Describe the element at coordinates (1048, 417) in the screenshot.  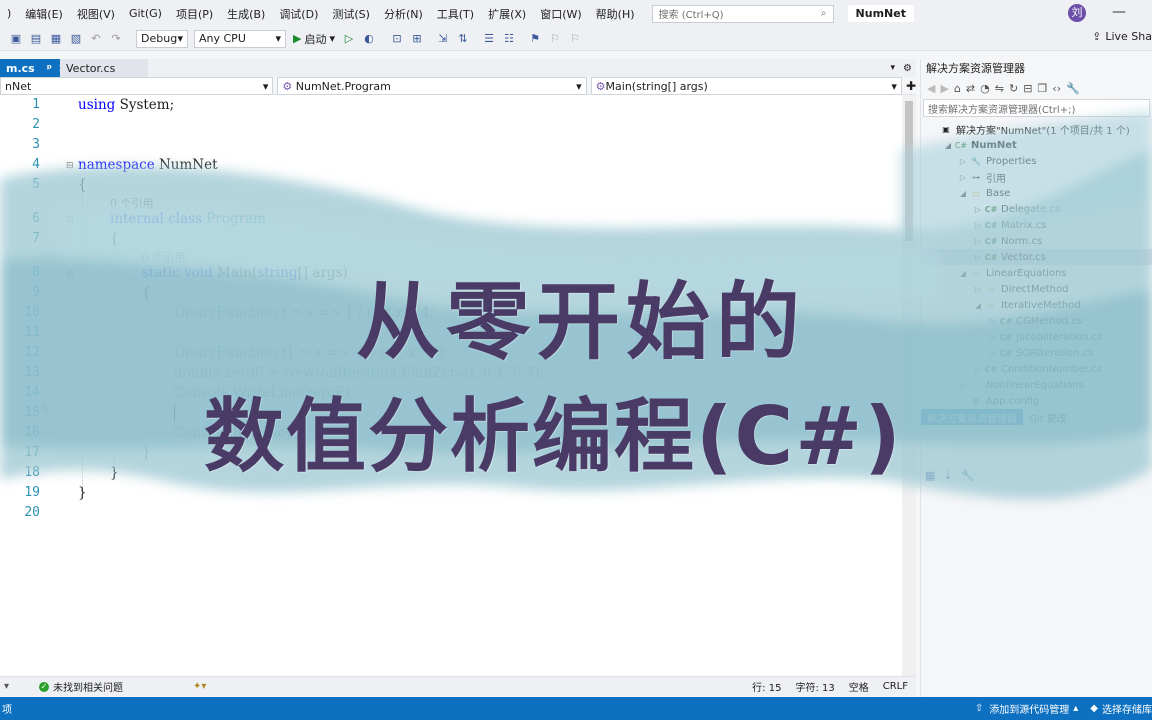
I see `tab-git-changes: Git 更改` at that location.